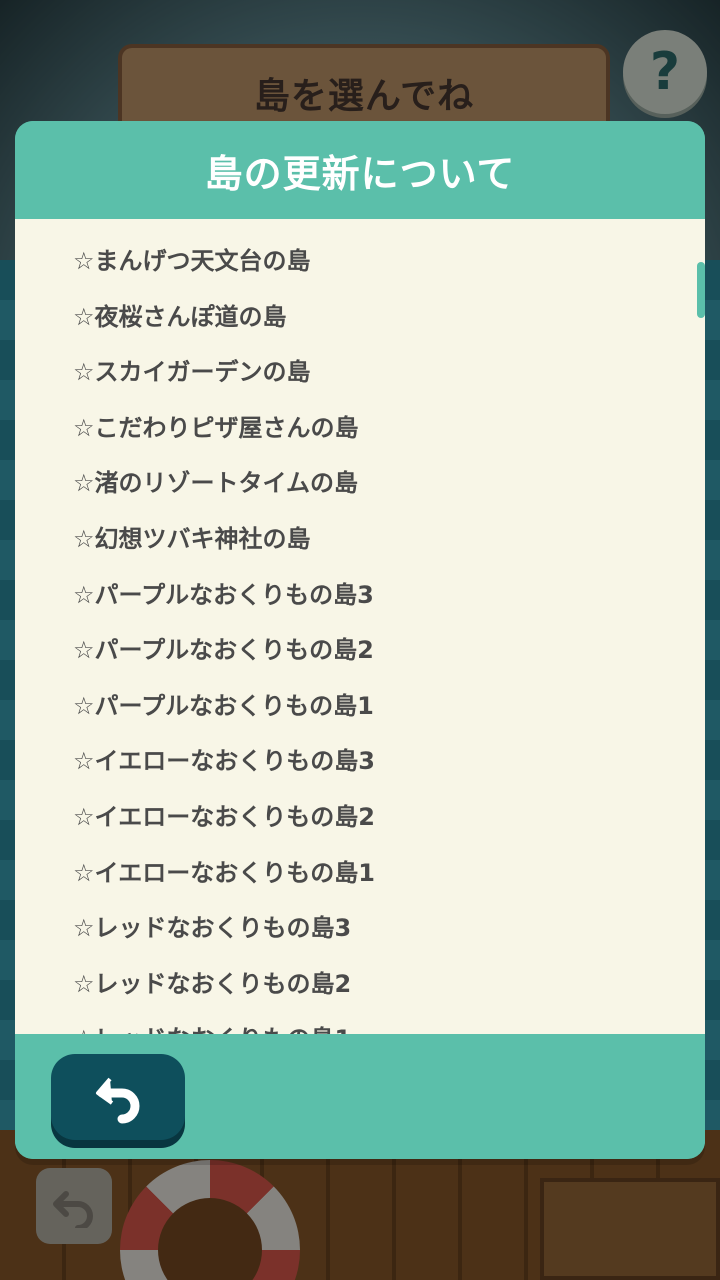 This screenshot has height=1280, width=720. I want to click on dialog-footer, so click(360, 1096).